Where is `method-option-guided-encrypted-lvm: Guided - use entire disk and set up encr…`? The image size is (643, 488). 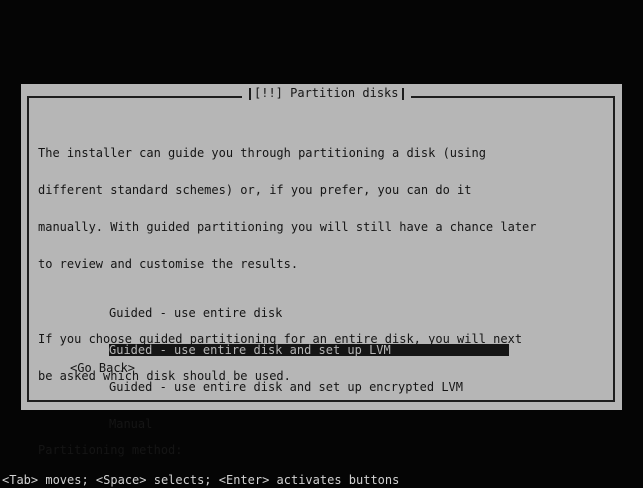 method-option-guided-encrypted-lvm: Guided - use entire disk and set up encr… is located at coordinates (309, 387).